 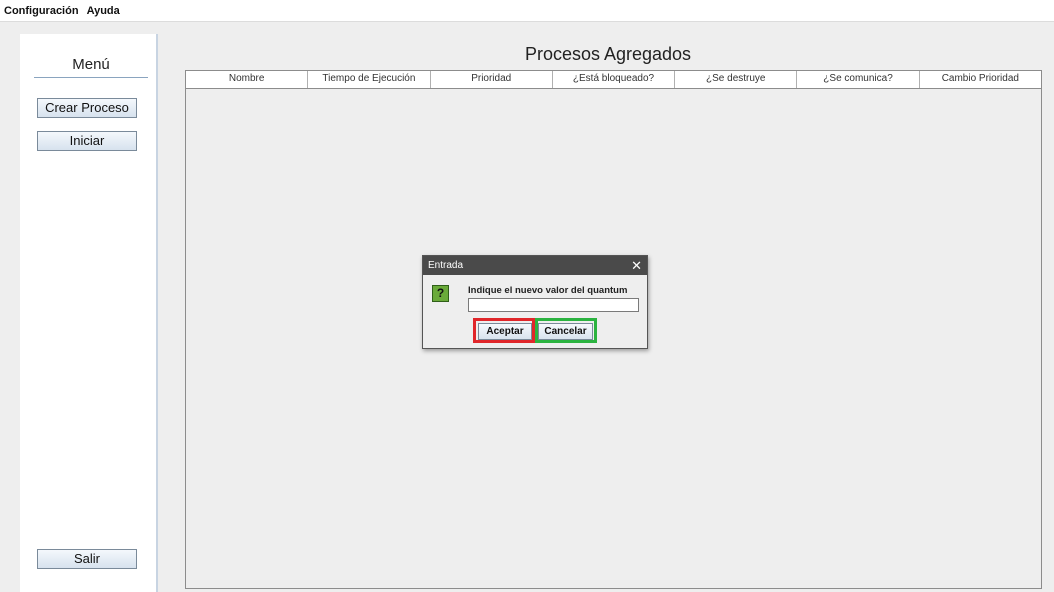 What do you see at coordinates (91, 64) in the screenshot?
I see `sidebar-title: Menú` at bounding box center [91, 64].